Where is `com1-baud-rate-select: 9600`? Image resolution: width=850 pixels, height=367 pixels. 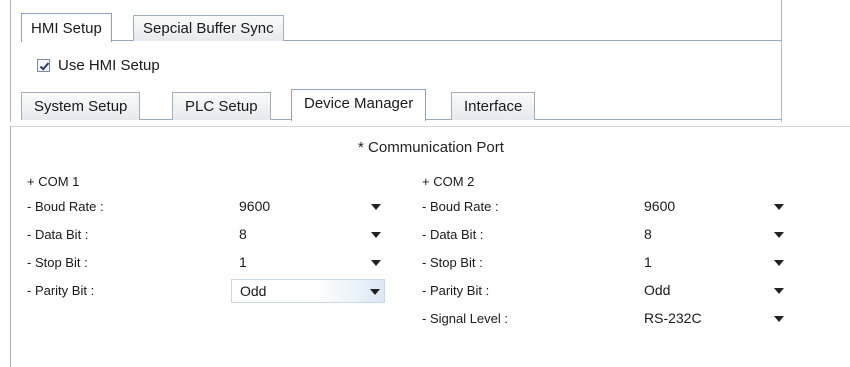
com1-baud-rate-select: 9600 is located at coordinates (308, 207).